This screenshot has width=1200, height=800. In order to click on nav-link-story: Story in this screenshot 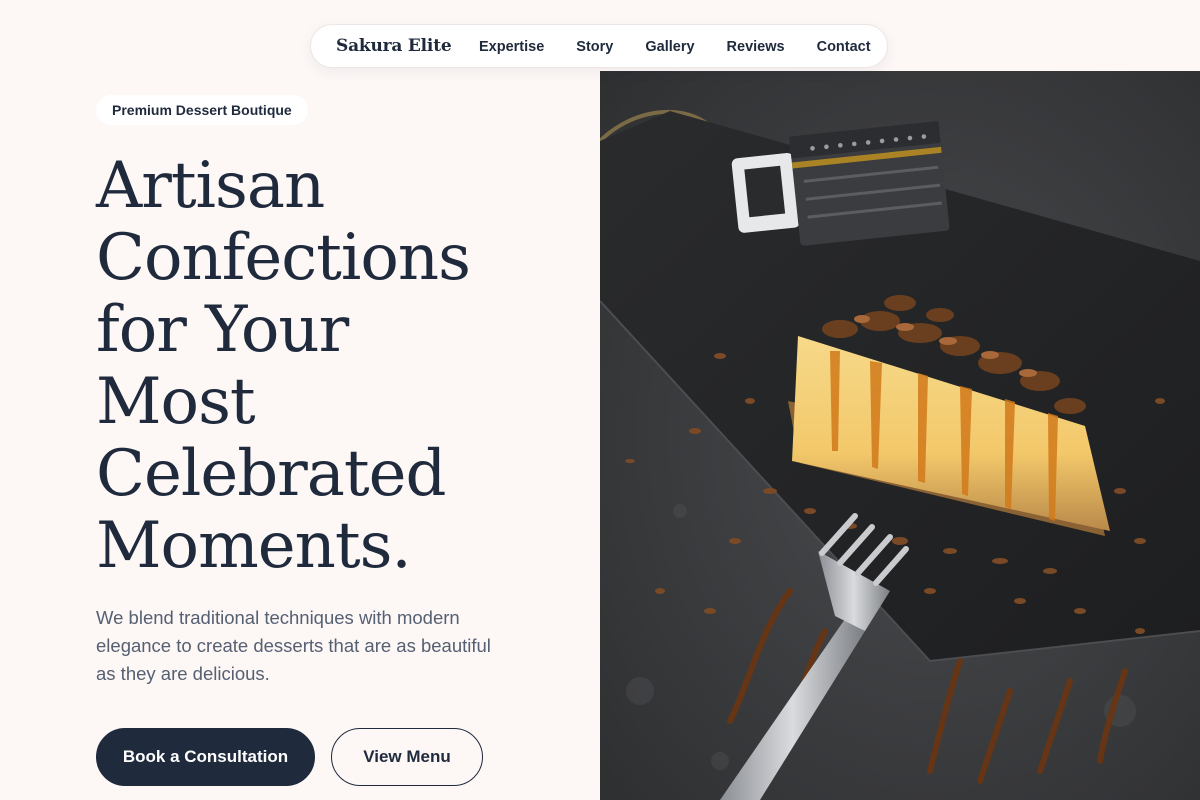, I will do `click(594, 47)`.